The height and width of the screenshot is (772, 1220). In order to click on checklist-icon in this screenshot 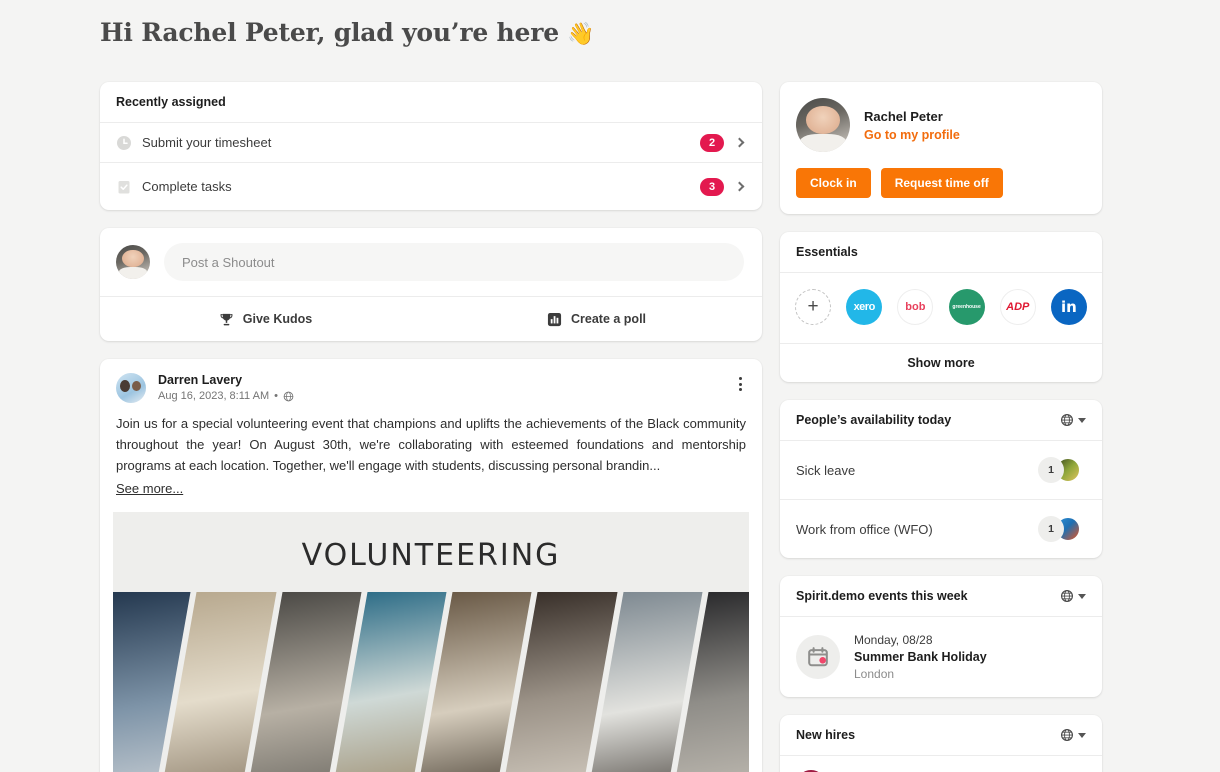, I will do `click(124, 186)`.